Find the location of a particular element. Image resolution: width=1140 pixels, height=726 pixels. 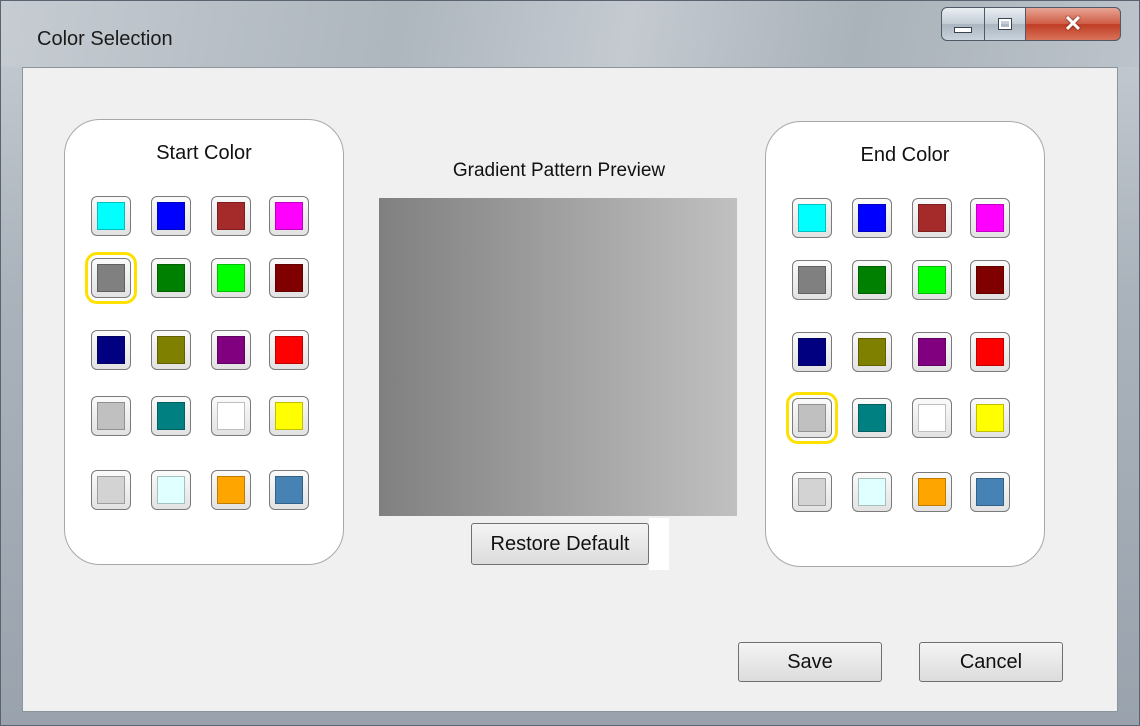

close-button: ✕ is located at coordinates (1073, 24).